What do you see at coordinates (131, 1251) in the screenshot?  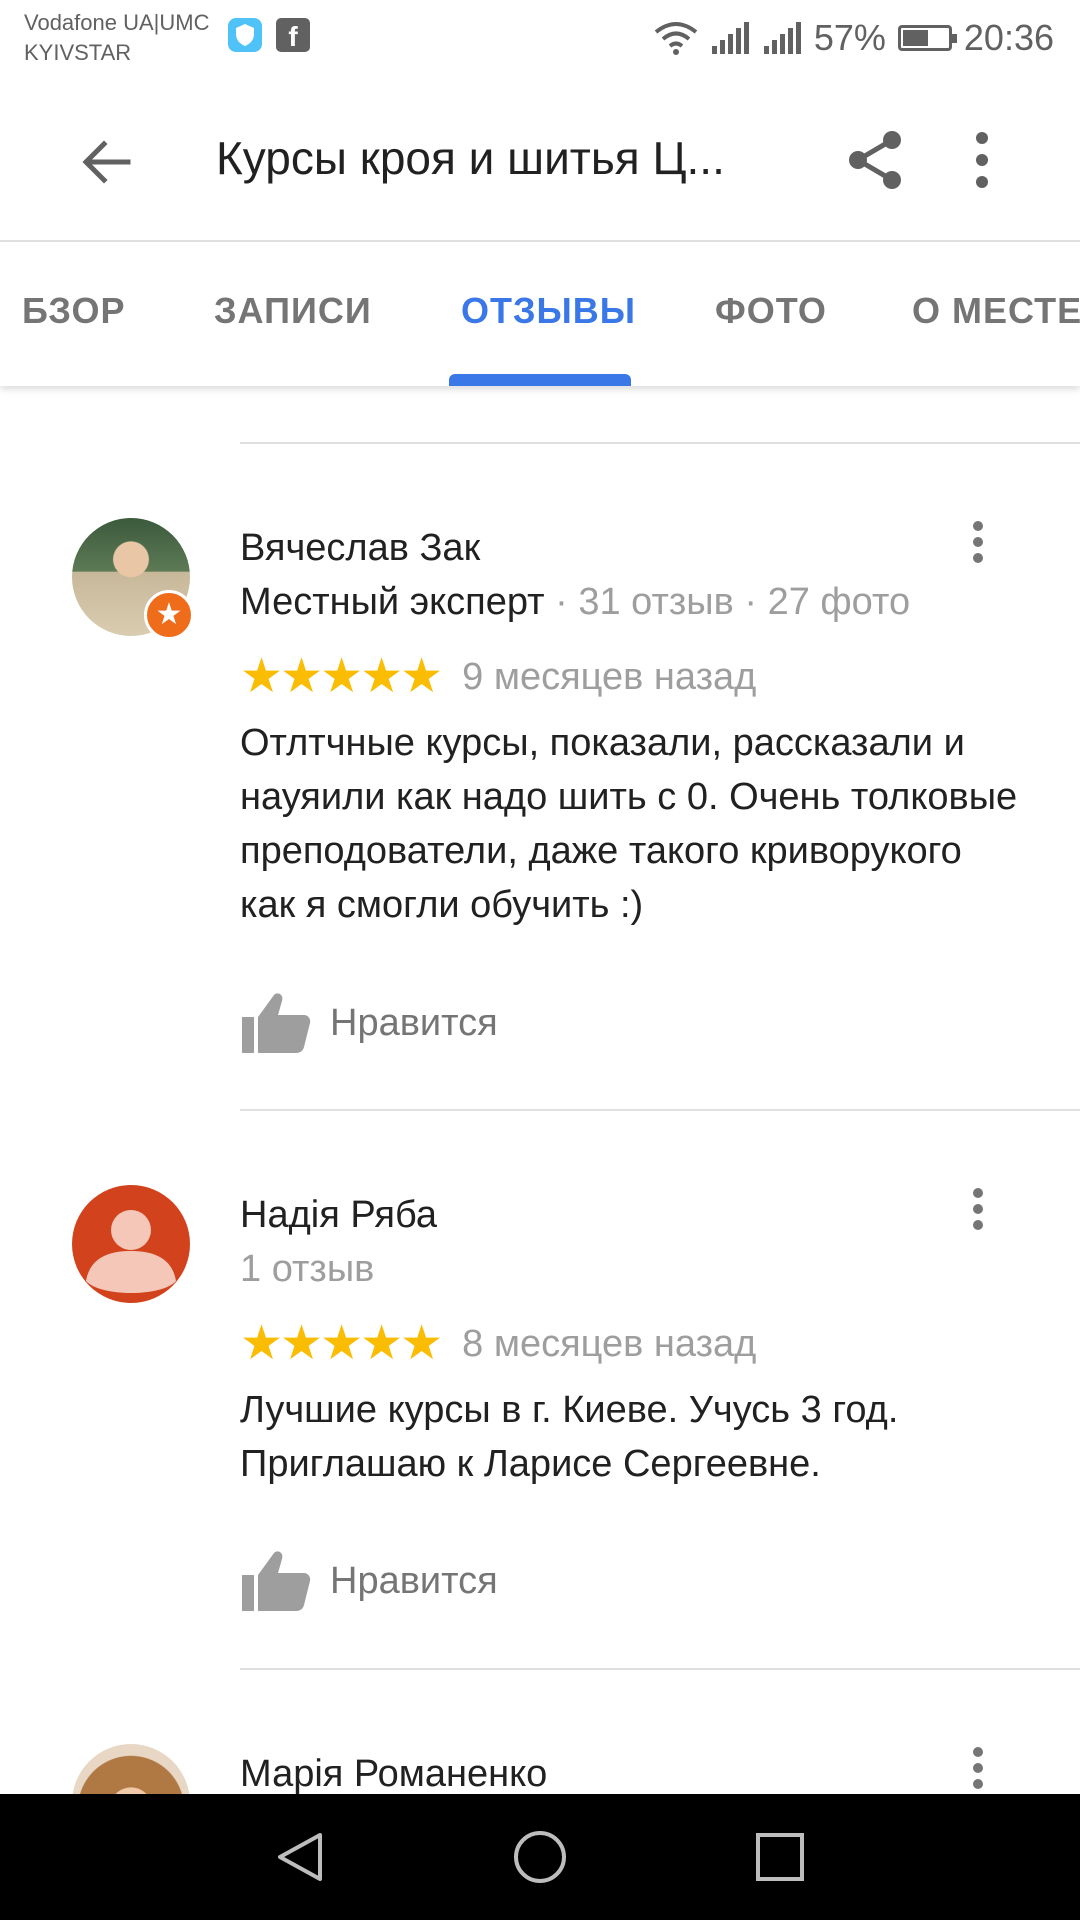 I see `default-person-icon` at bounding box center [131, 1251].